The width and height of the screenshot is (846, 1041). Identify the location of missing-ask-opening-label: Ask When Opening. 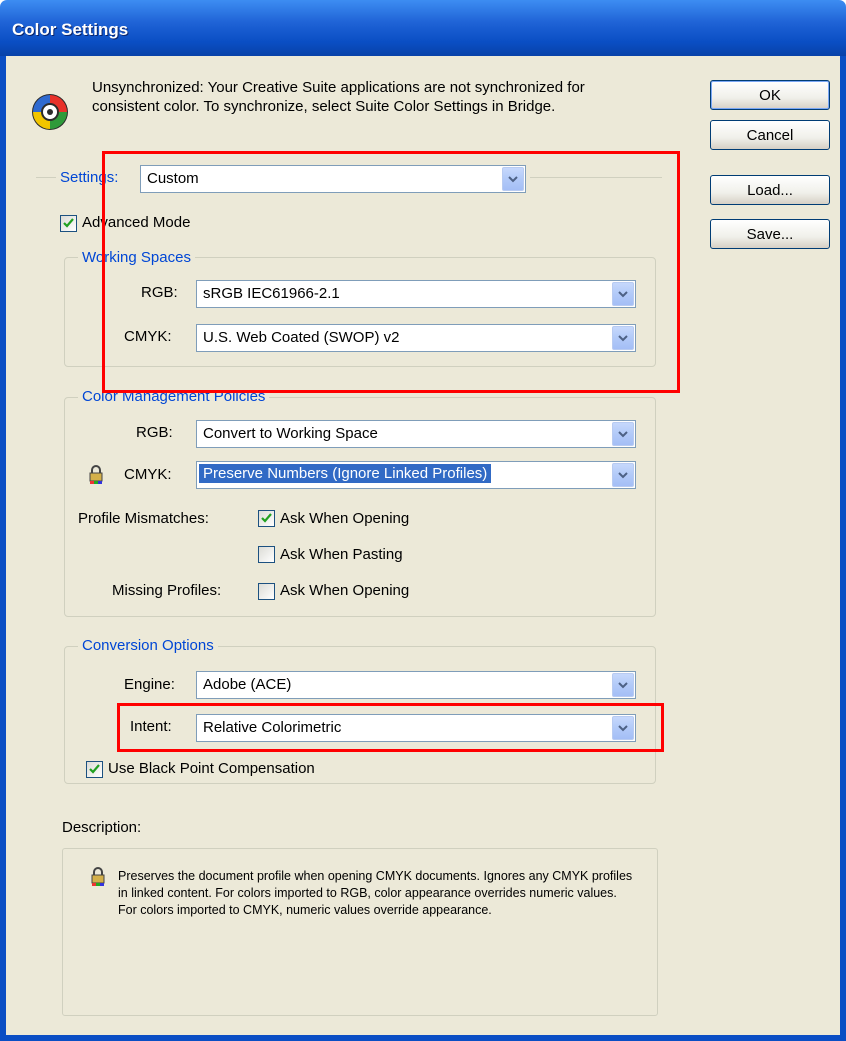
(345, 590).